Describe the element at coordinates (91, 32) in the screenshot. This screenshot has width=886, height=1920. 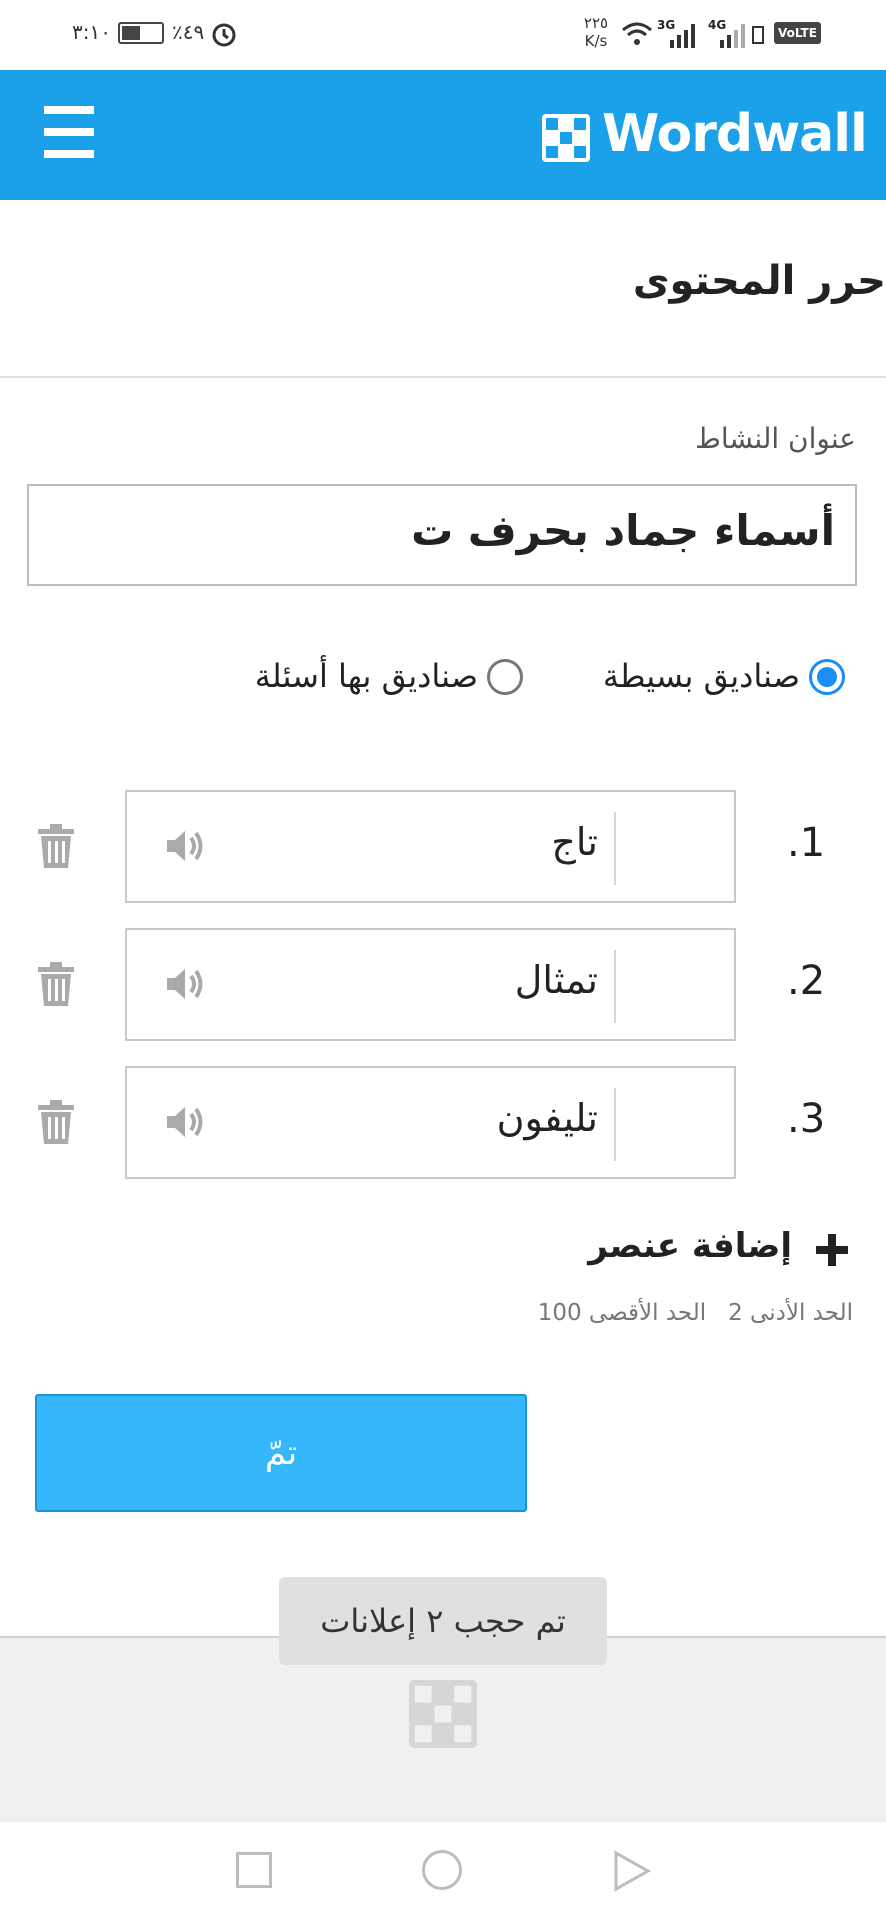
I see `status-time: ٣:١٠` at that location.